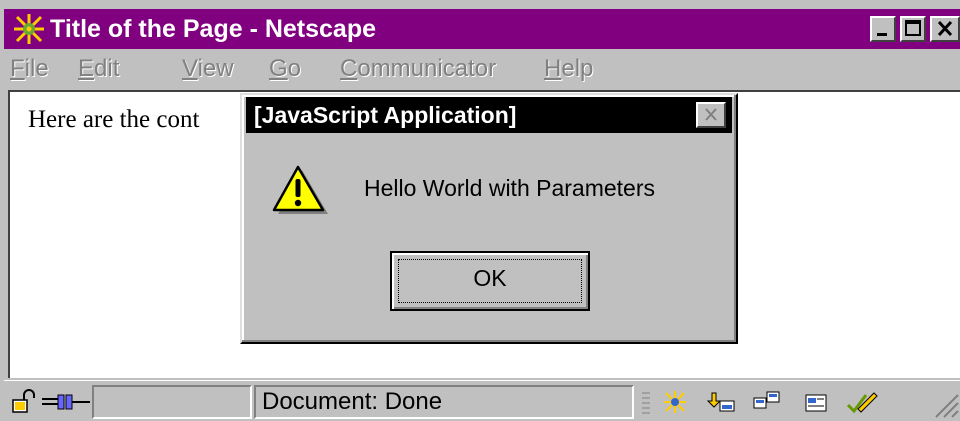  What do you see at coordinates (861, 402) in the screenshot?
I see `editor-icon` at bounding box center [861, 402].